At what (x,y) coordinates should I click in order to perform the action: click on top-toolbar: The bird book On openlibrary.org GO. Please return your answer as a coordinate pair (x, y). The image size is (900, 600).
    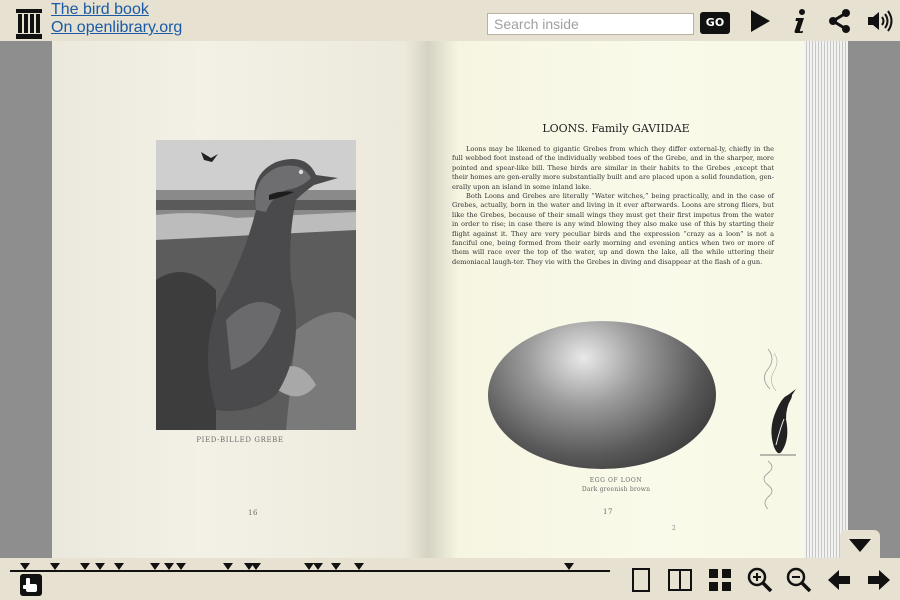
    Looking at the image, I should click on (450, 20).